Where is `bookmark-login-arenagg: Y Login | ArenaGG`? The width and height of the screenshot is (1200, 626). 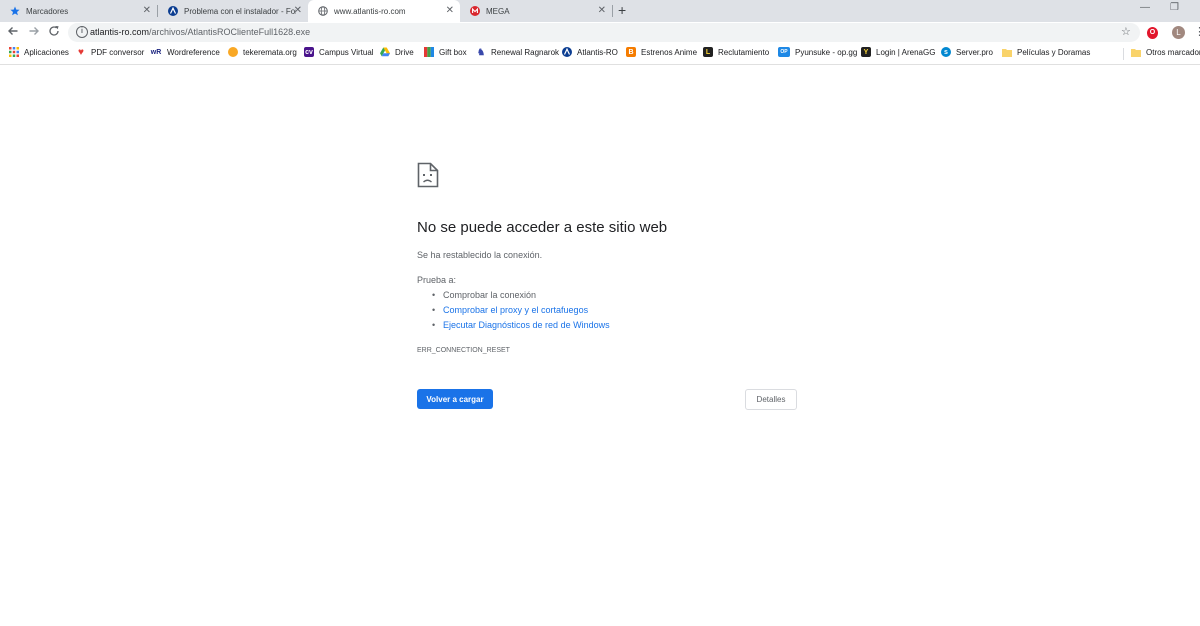
bookmark-login-arenagg: Y Login | ArenaGG is located at coordinates (898, 52).